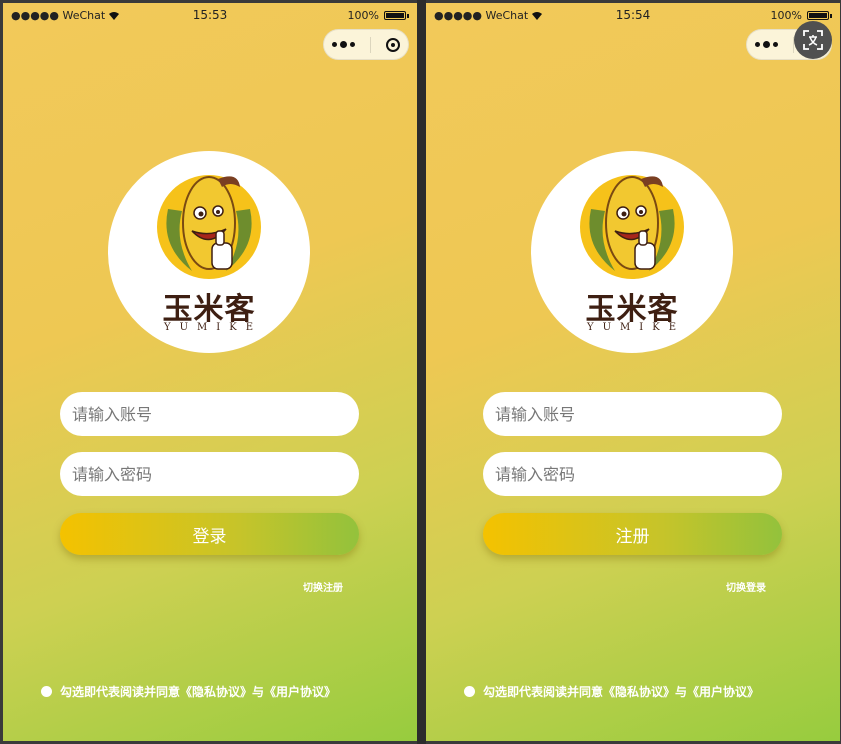 This screenshot has height=744, width=841. I want to click on switch-to-login-link: 切换登录, so click(746, 586).